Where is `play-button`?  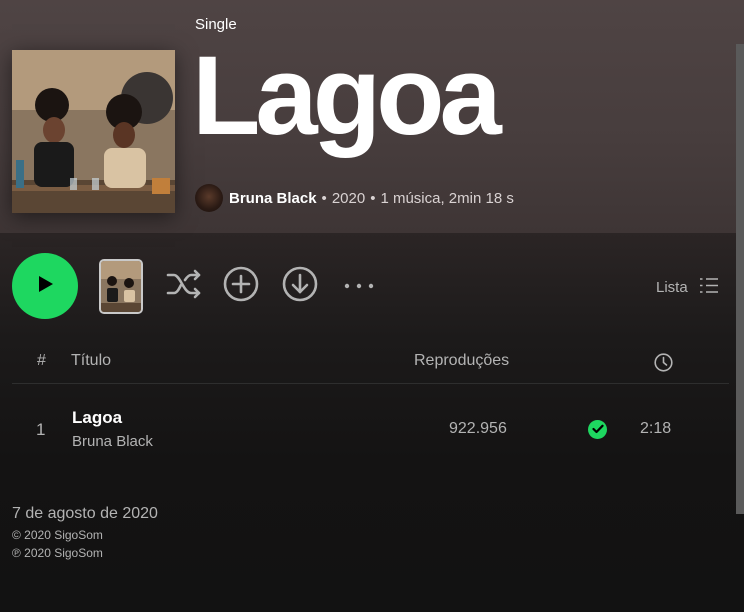 play-button is located at coordinates (45, 286).